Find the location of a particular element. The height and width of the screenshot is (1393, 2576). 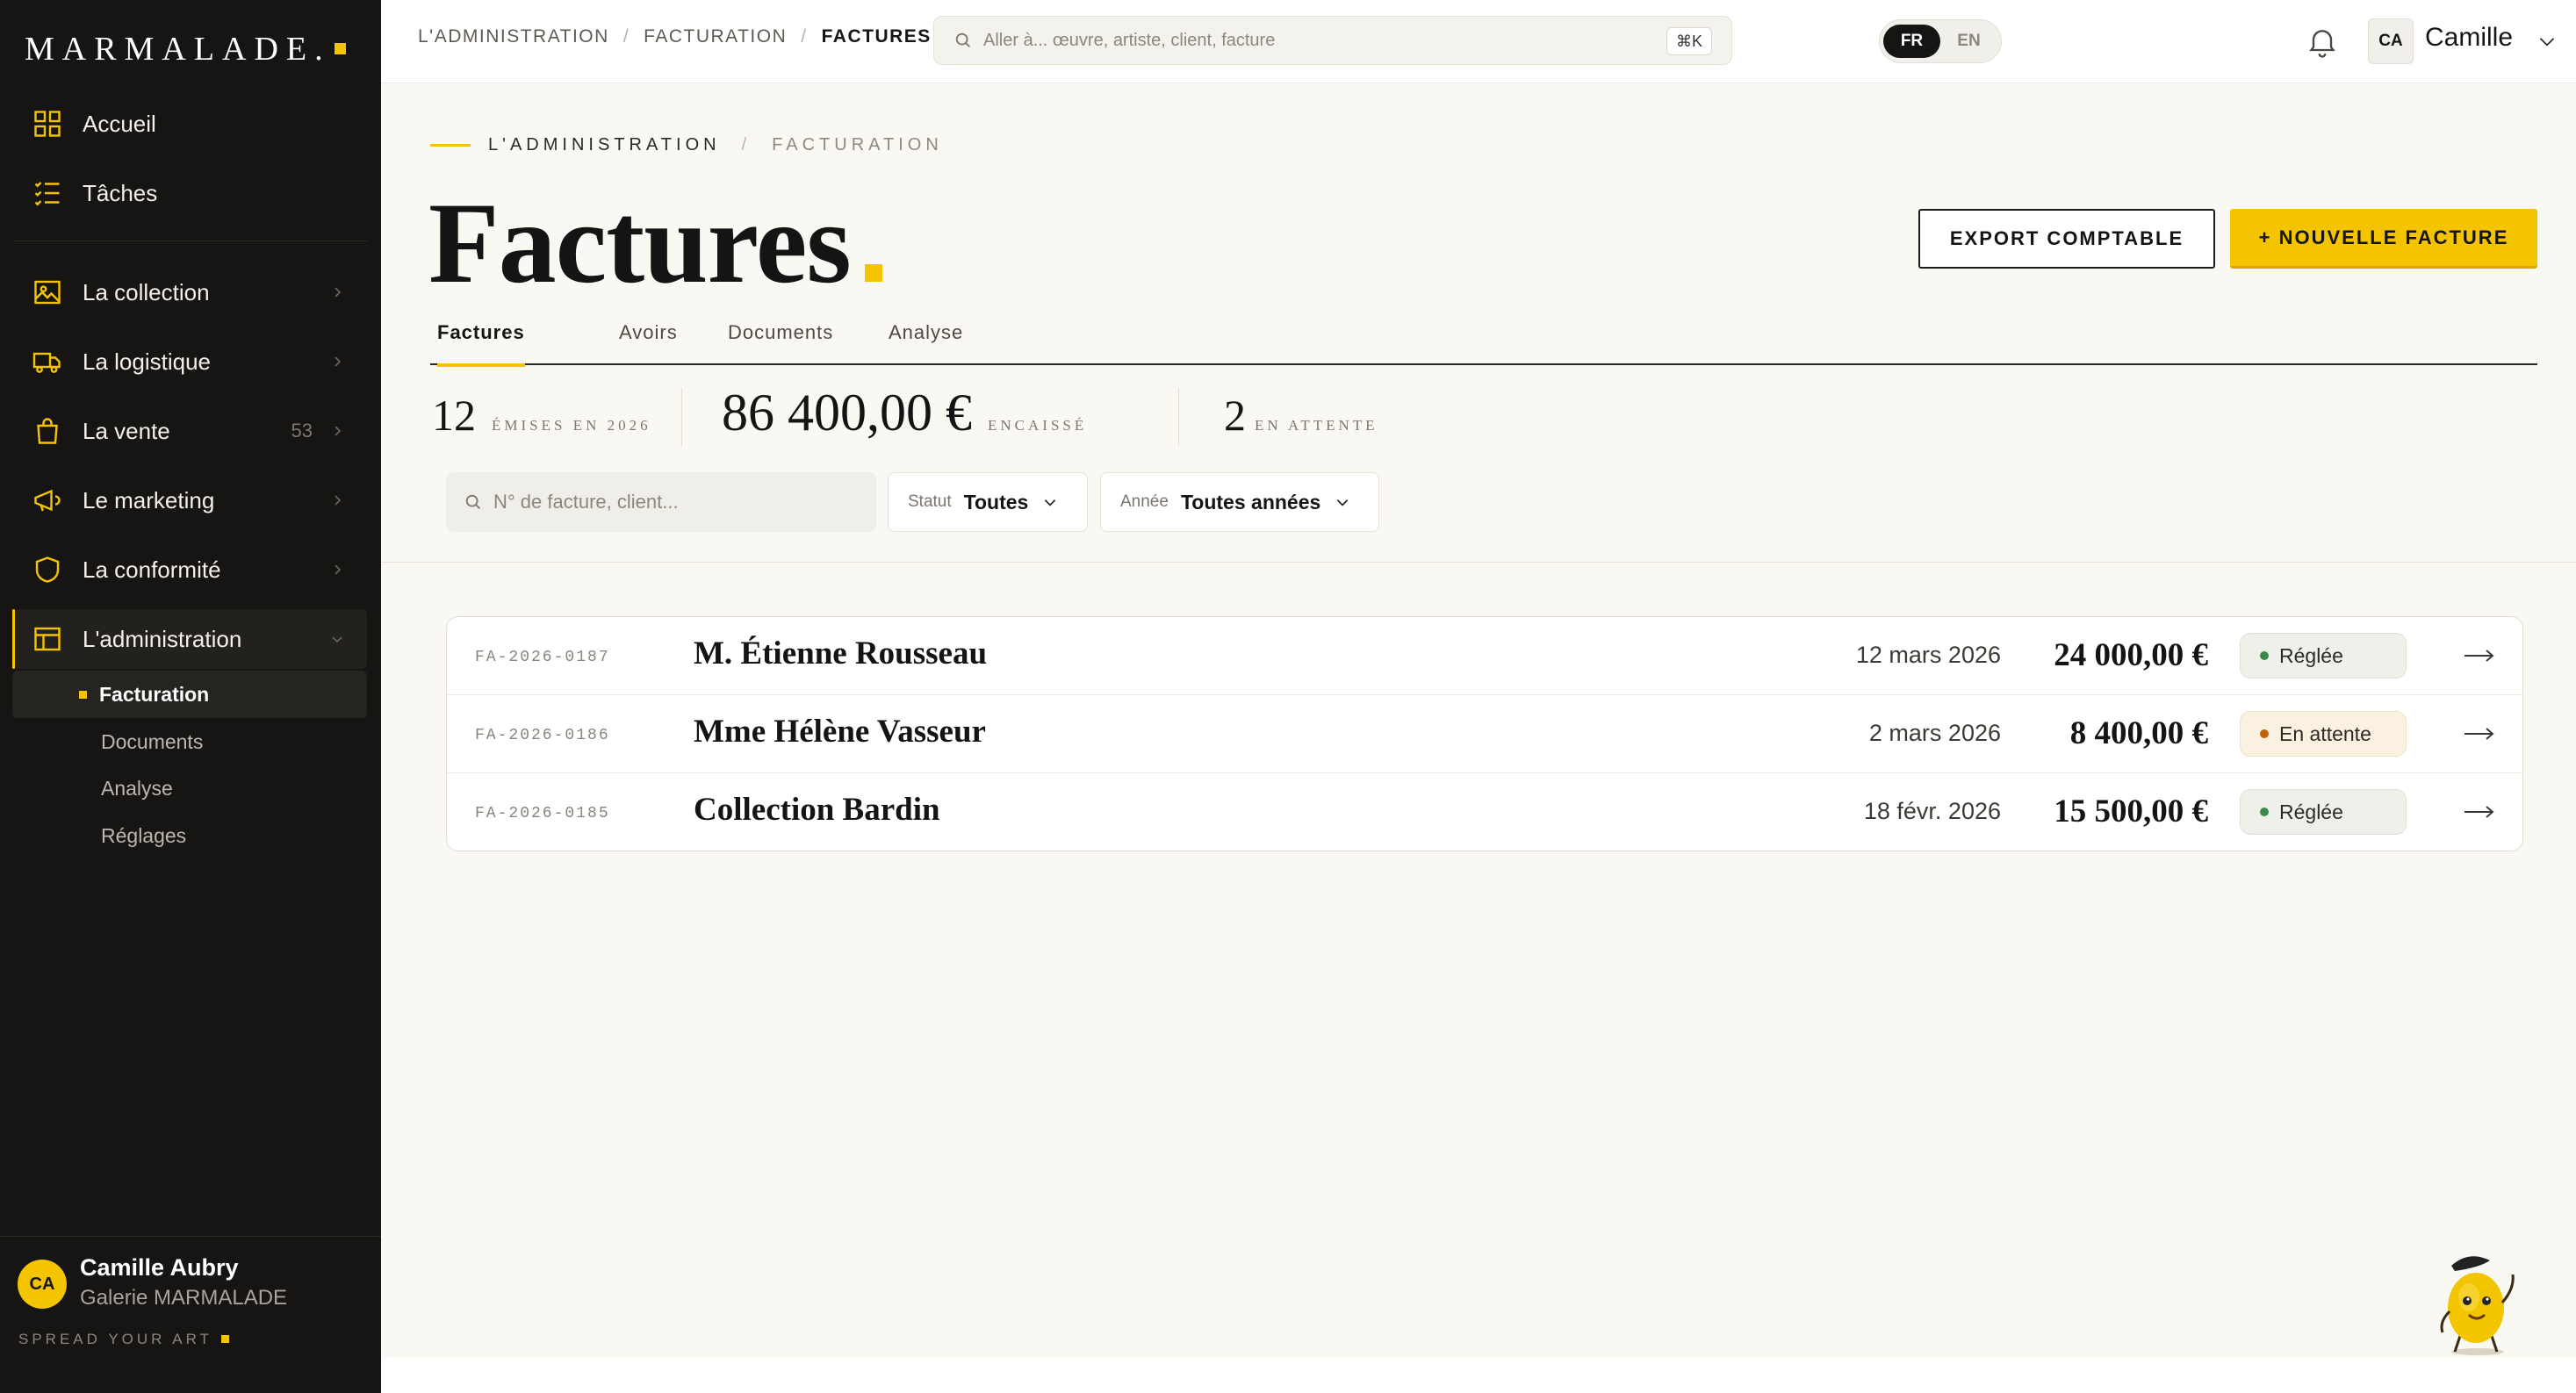

year-filter: Année Toutes années is located at coordinates (1239, 502).